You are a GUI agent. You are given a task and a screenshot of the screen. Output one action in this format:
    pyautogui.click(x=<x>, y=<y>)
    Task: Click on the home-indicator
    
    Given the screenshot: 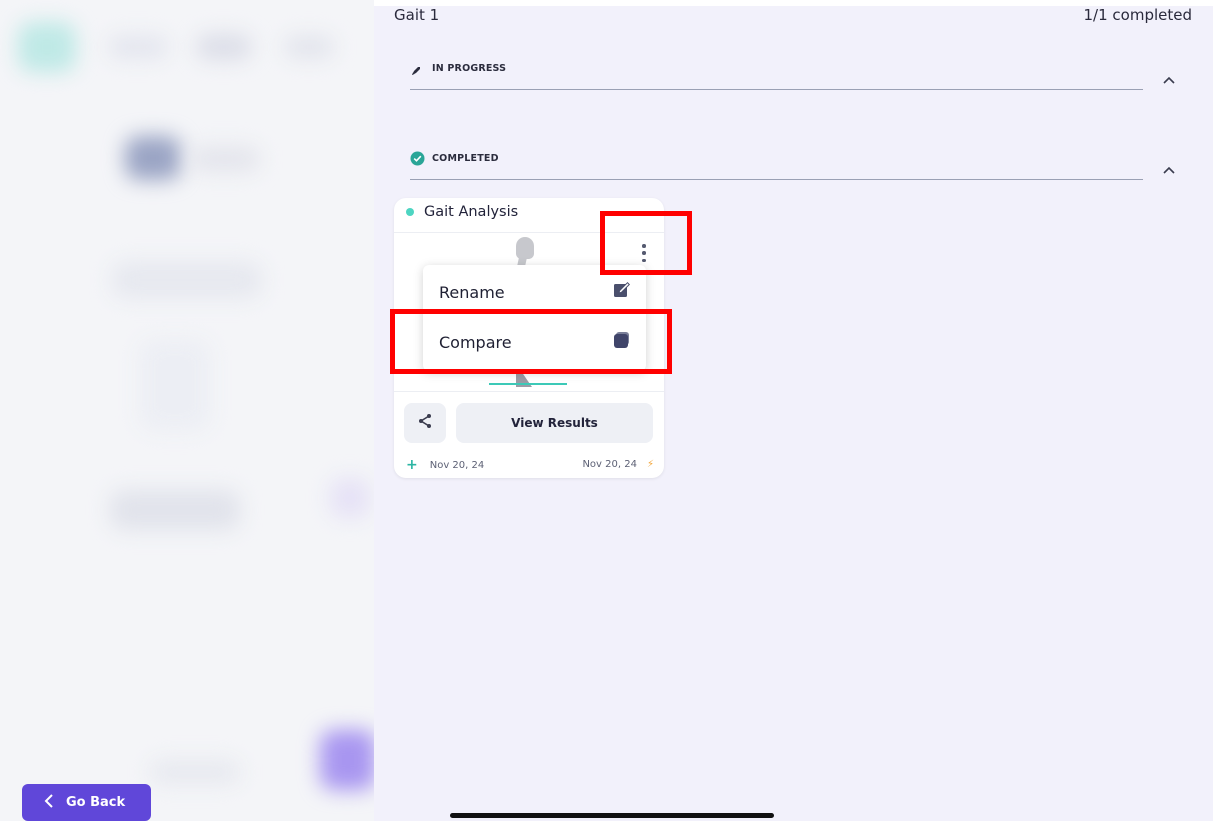 What is the action you would take?
    pyautogui.click(x=612, y=815)
    